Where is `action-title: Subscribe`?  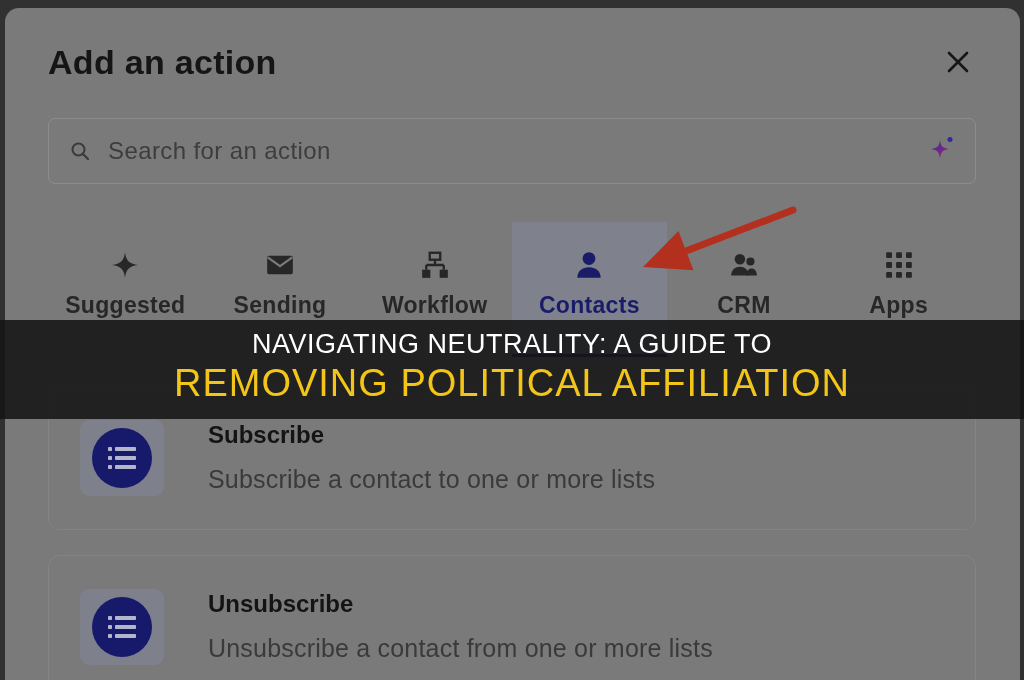 action-title: Subscribe is located at coordinates (267, 435).